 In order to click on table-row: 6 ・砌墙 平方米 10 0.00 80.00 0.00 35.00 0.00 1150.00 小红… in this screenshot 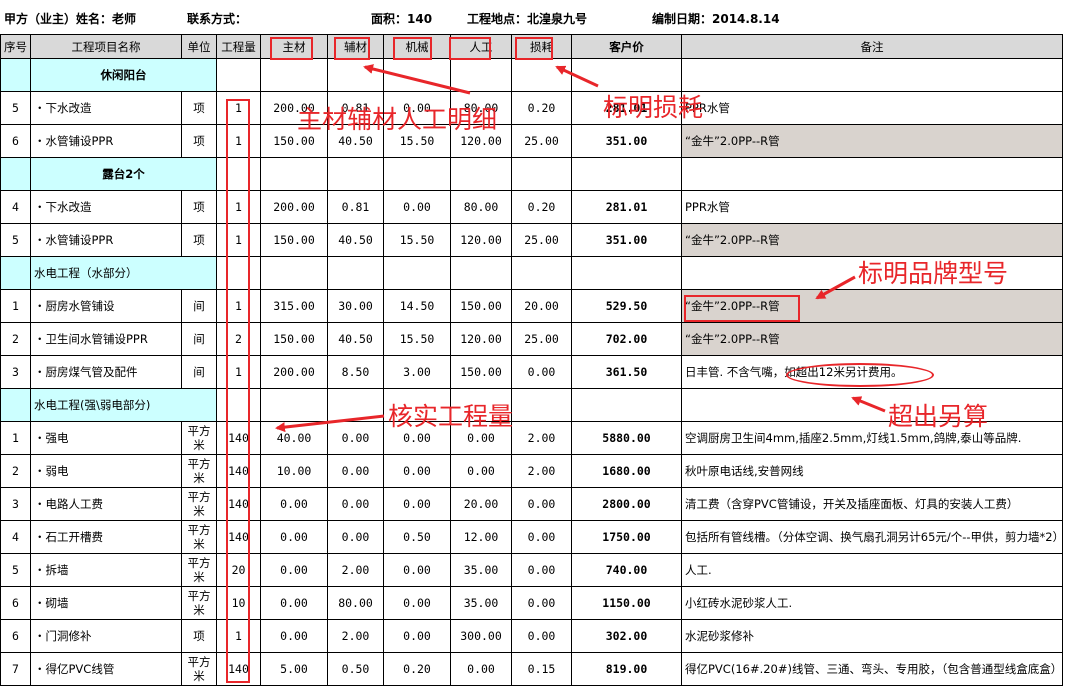, I will do `click(531, 603)`.